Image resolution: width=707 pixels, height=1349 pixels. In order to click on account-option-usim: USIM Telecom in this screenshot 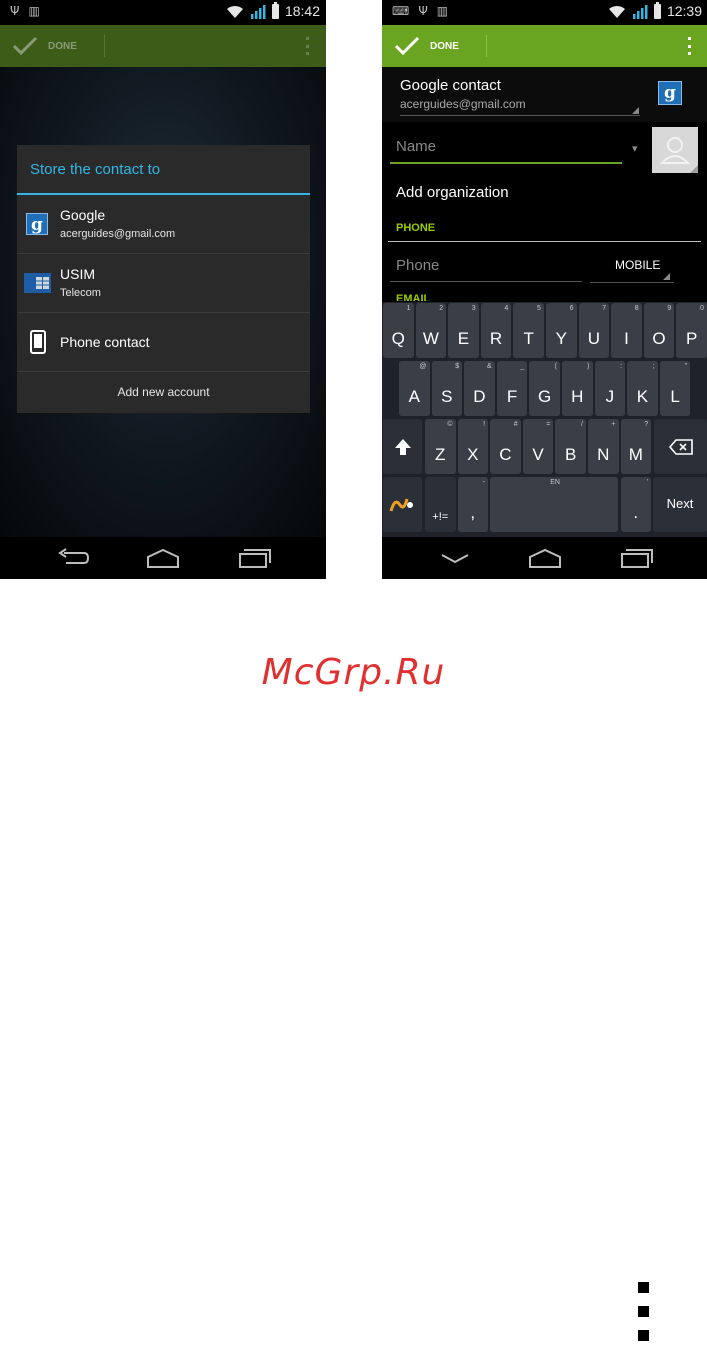, I will do `click(163, 283)`.